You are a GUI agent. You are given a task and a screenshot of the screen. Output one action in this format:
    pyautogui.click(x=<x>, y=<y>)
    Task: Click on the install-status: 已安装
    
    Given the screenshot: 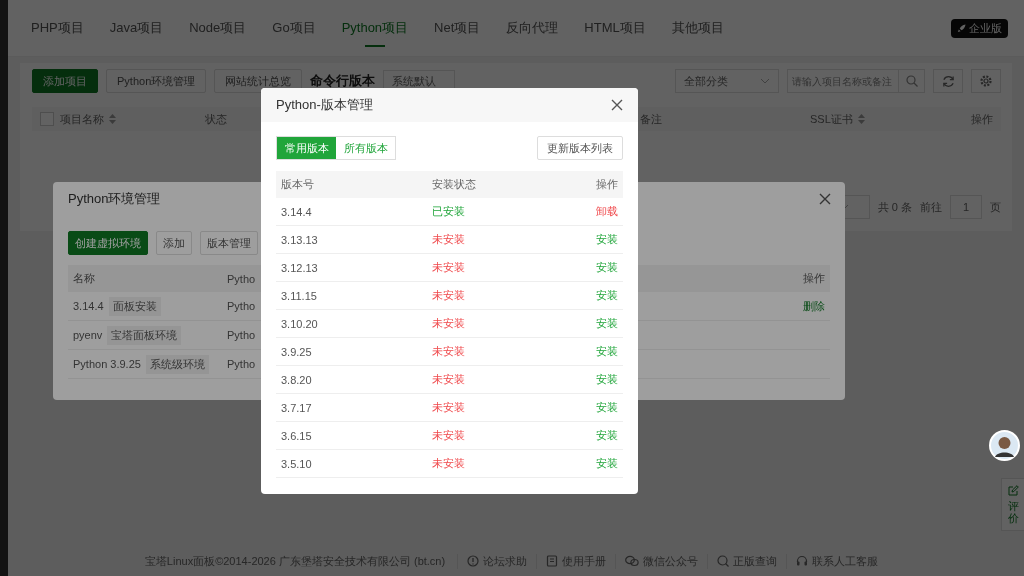 What is the action you would take?
    pyautogui.click(x=449, y=211)
    